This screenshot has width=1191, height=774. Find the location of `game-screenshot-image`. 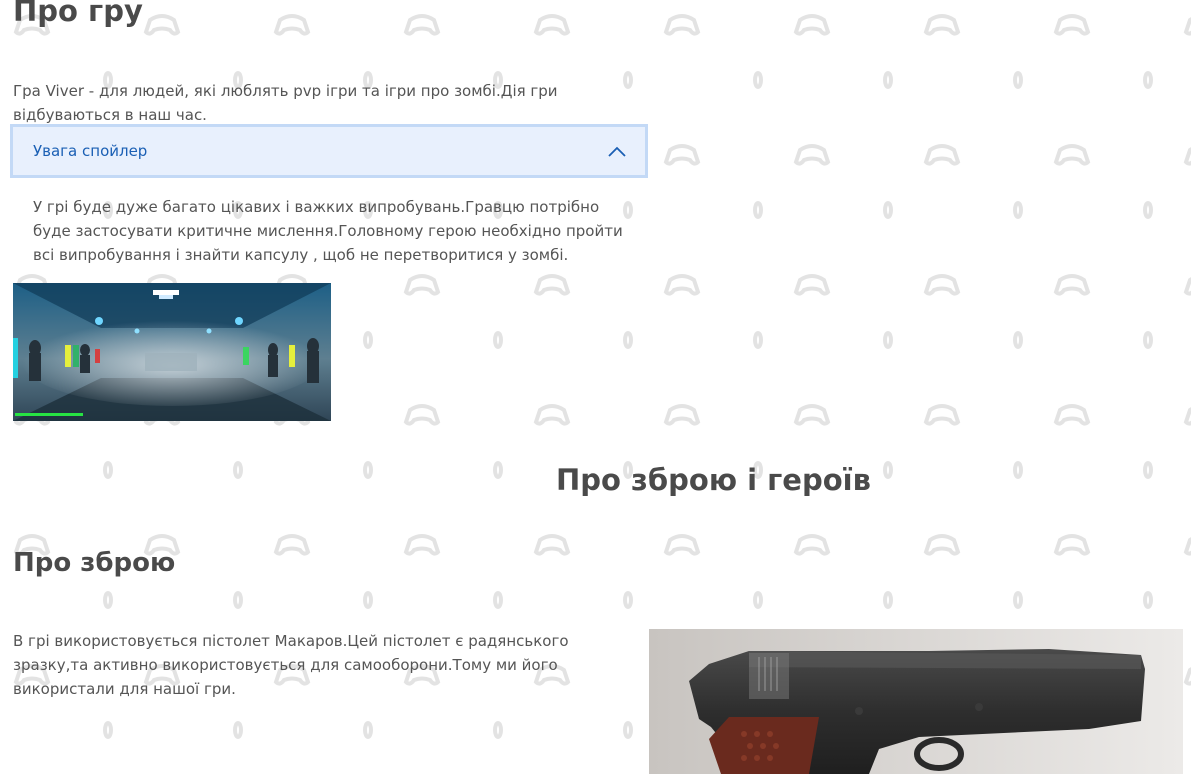

game-screenshot-image is located at coordinates (172, 352).